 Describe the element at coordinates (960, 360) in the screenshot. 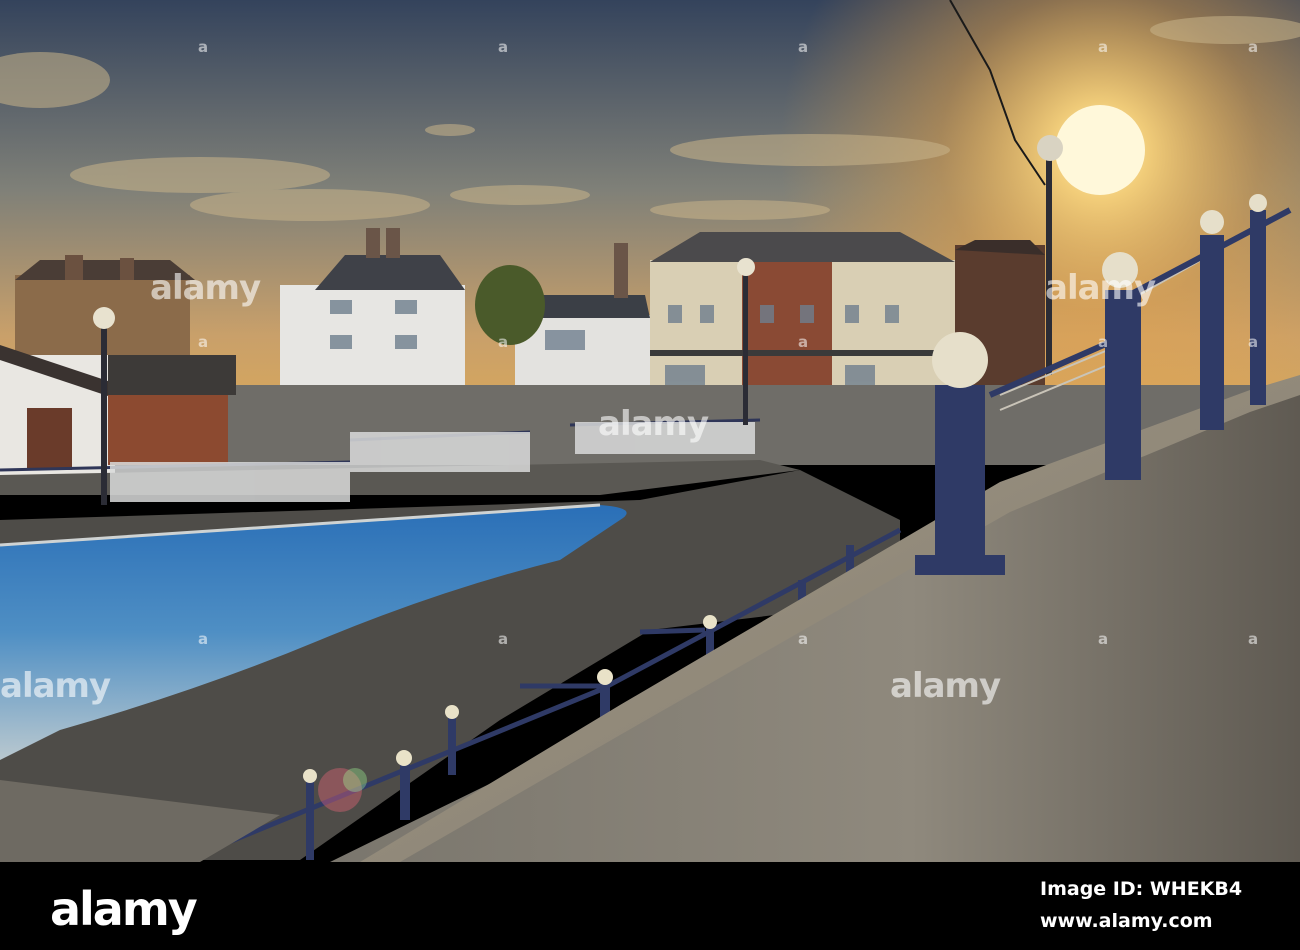

I see `post-ball-finial` at that location.